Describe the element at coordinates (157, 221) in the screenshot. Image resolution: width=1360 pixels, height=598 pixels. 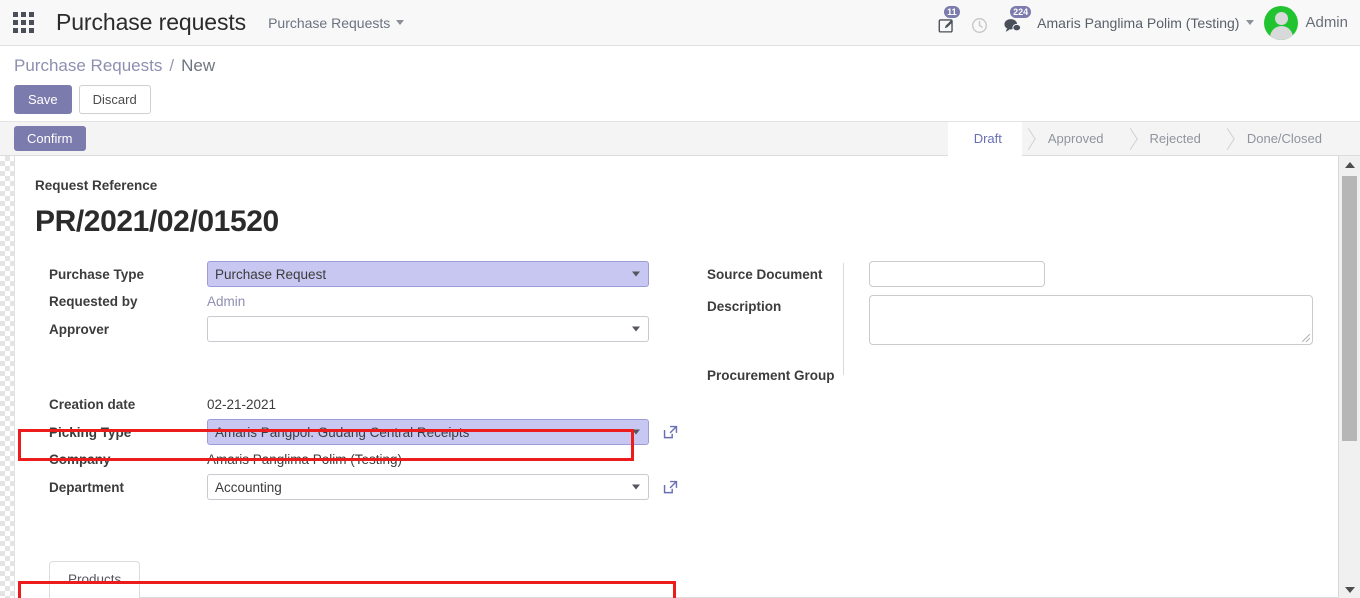
I see `request-reference-value: PR/2021/02/01520` at that location.